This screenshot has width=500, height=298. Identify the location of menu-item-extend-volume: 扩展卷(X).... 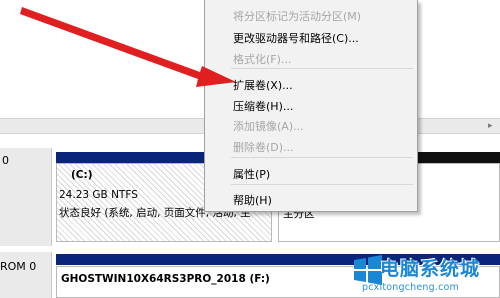
(263, 85).